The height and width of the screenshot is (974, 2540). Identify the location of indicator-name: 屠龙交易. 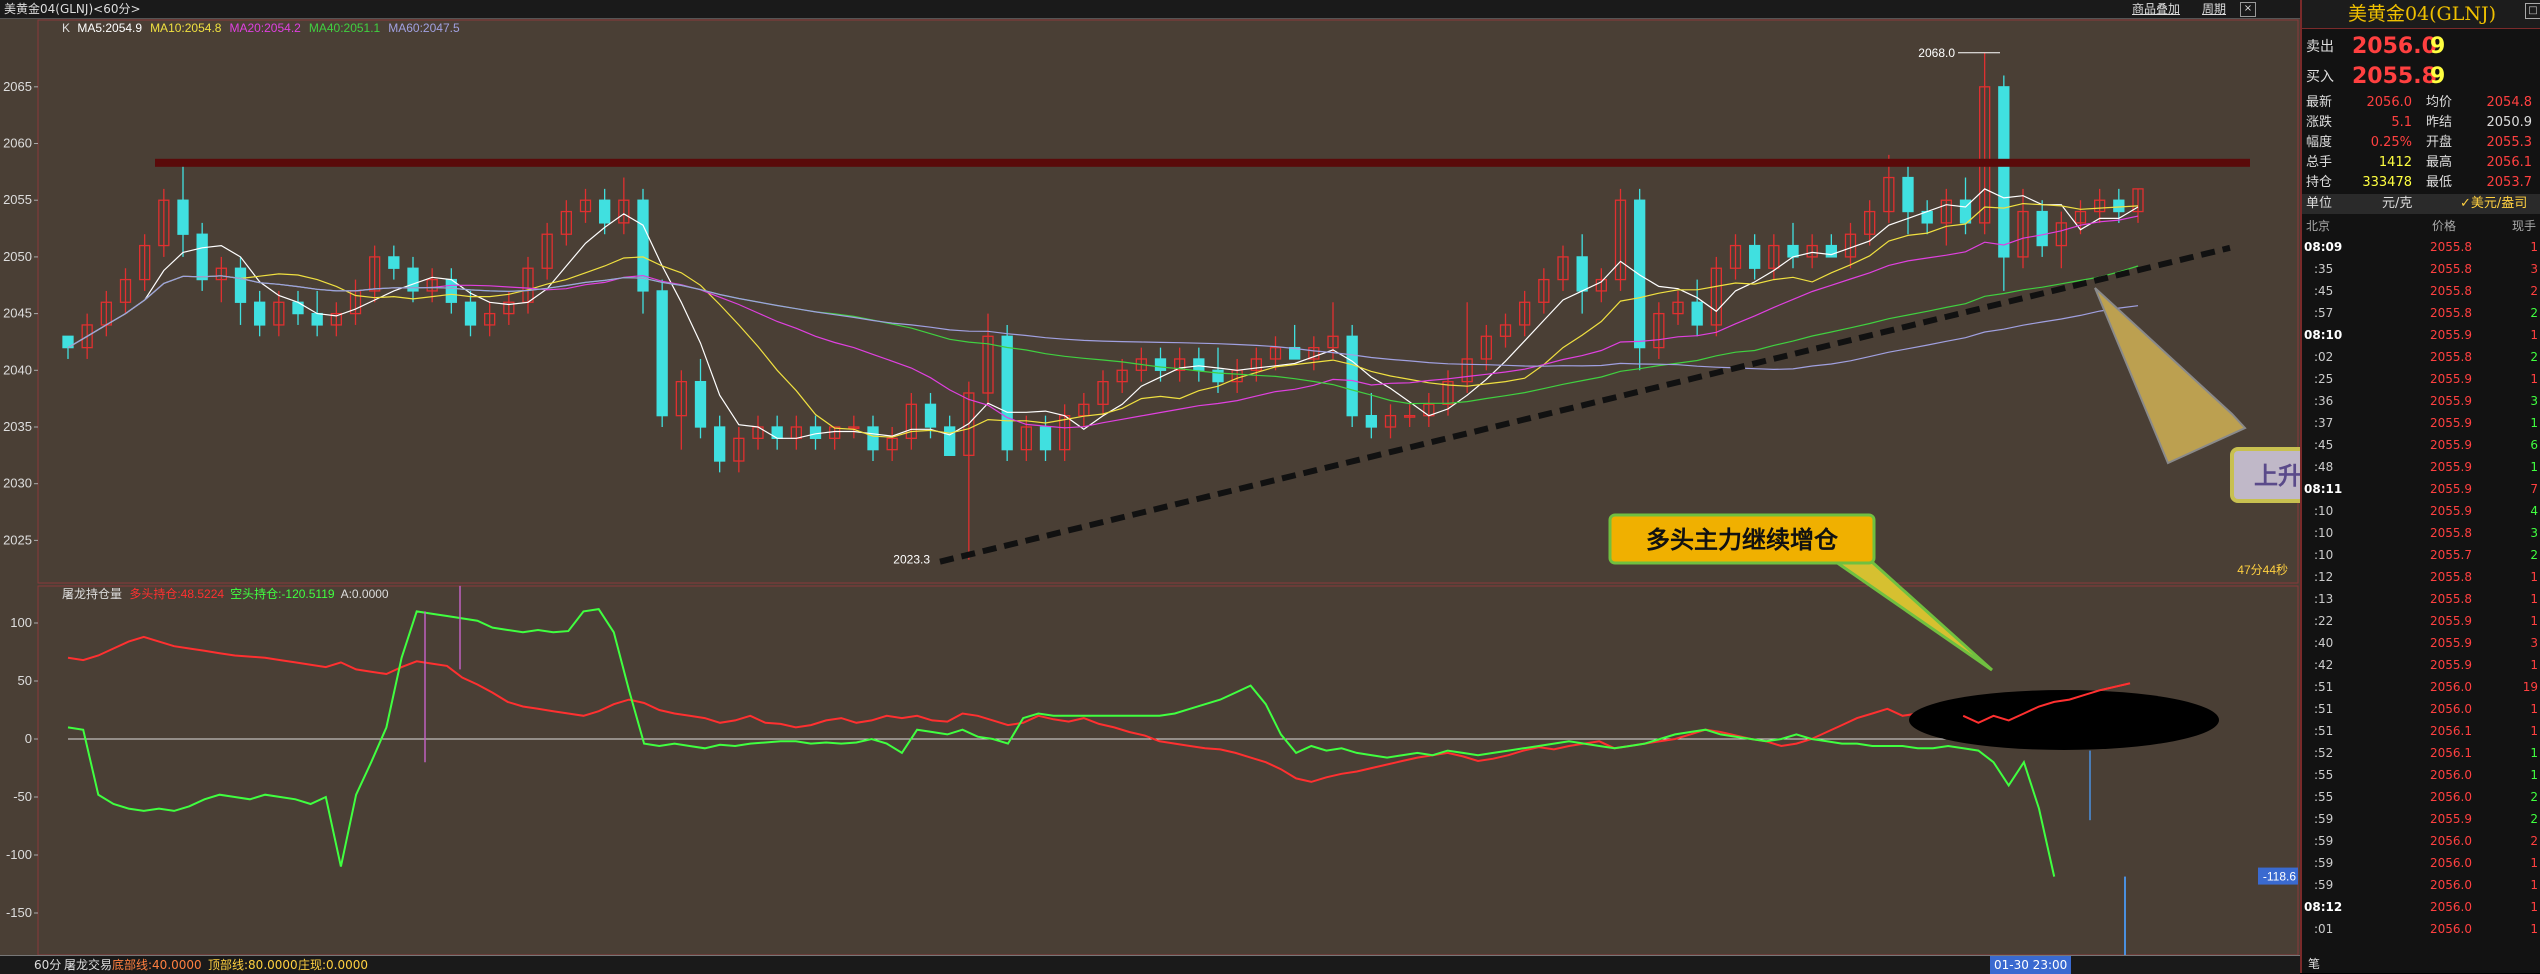
(88, 965).